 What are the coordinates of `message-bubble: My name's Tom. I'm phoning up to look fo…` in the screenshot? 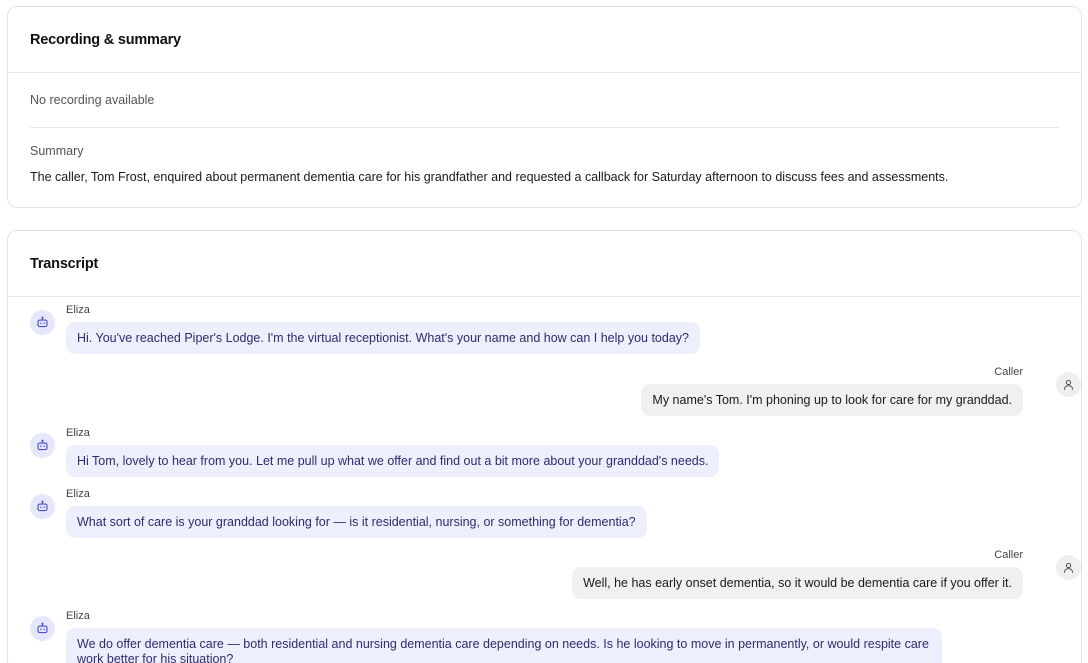 It's located at (832, 400).